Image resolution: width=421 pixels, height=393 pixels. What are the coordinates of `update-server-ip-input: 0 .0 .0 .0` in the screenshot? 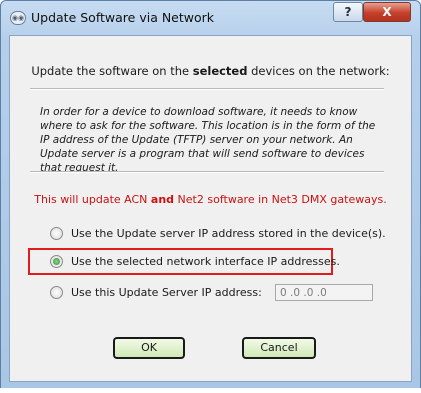 It's located at (324, 292).